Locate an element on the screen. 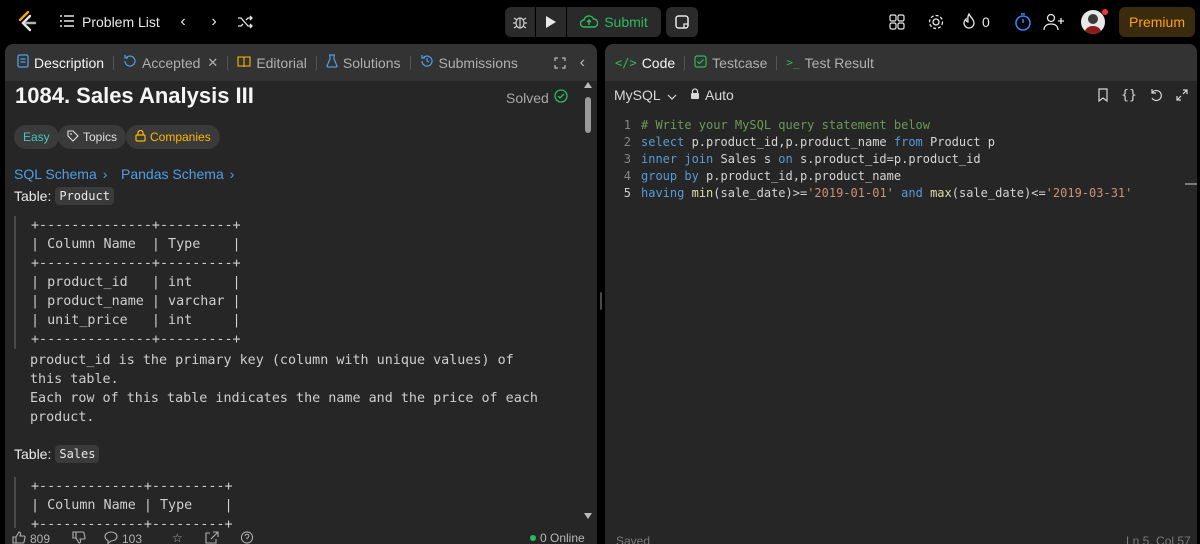  tab-code: </> Code is located at coordinates (645, 62).